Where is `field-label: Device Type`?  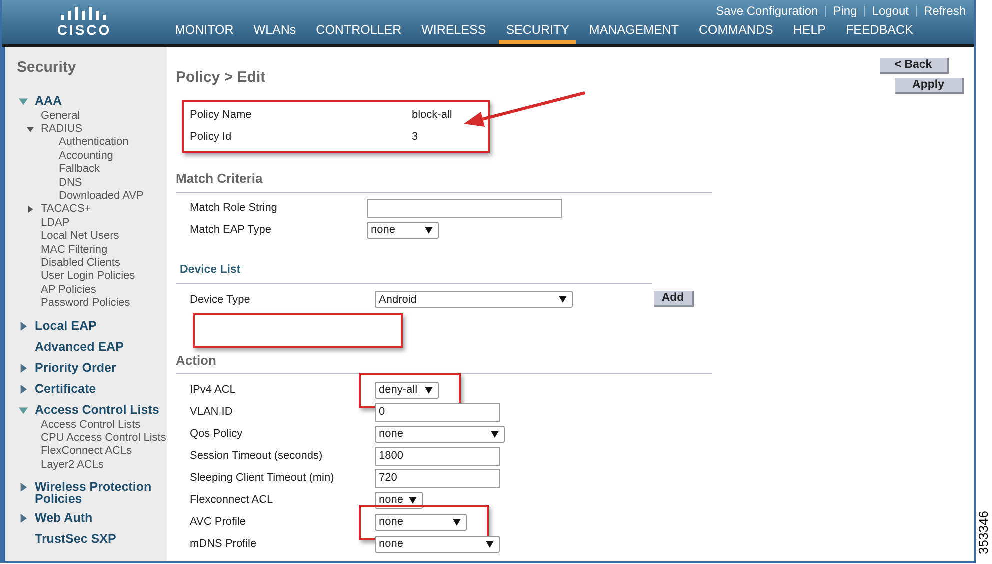 field-label: Device Type is located at coordinates (221, 300).